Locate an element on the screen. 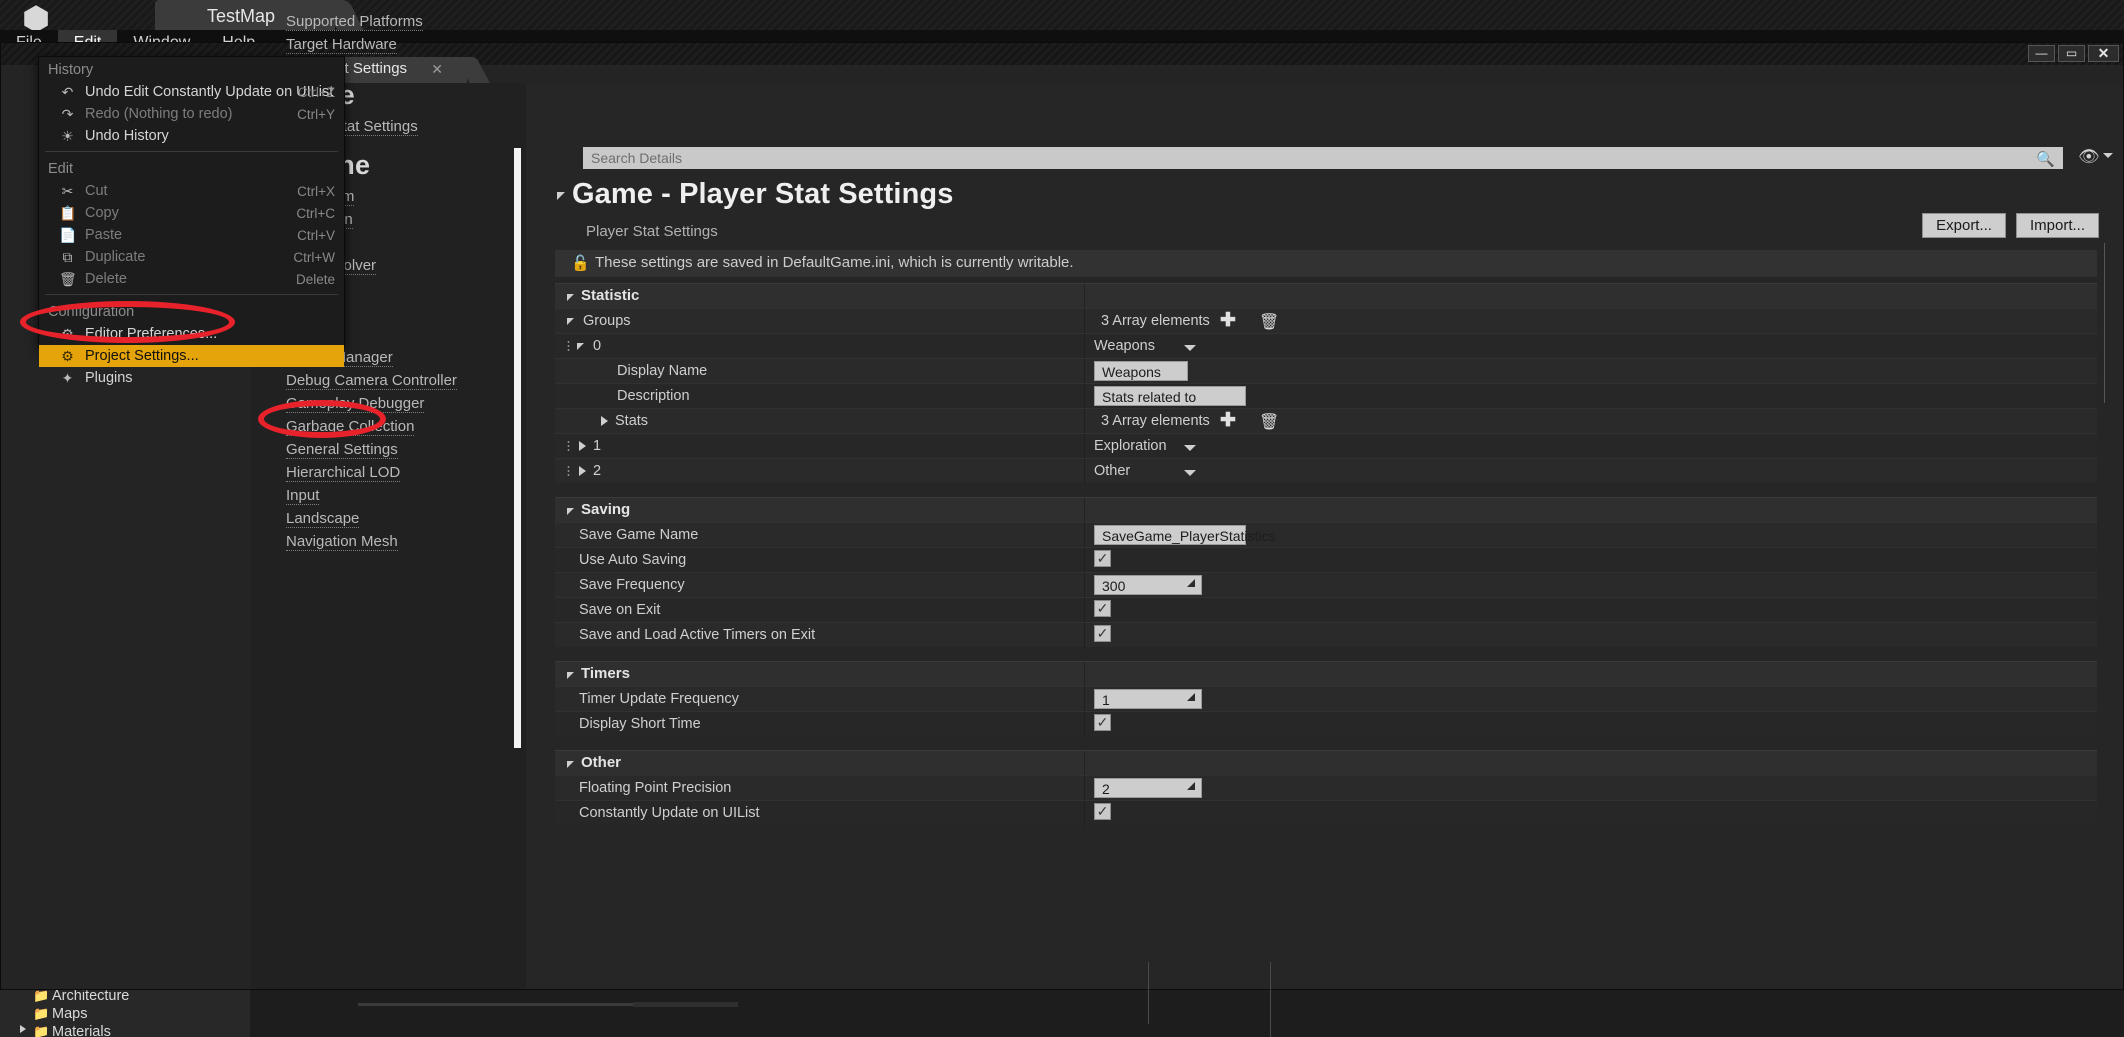 The image size is (2124, 1037). horizontal-scrollbar is located at coordinates (548, 1004).